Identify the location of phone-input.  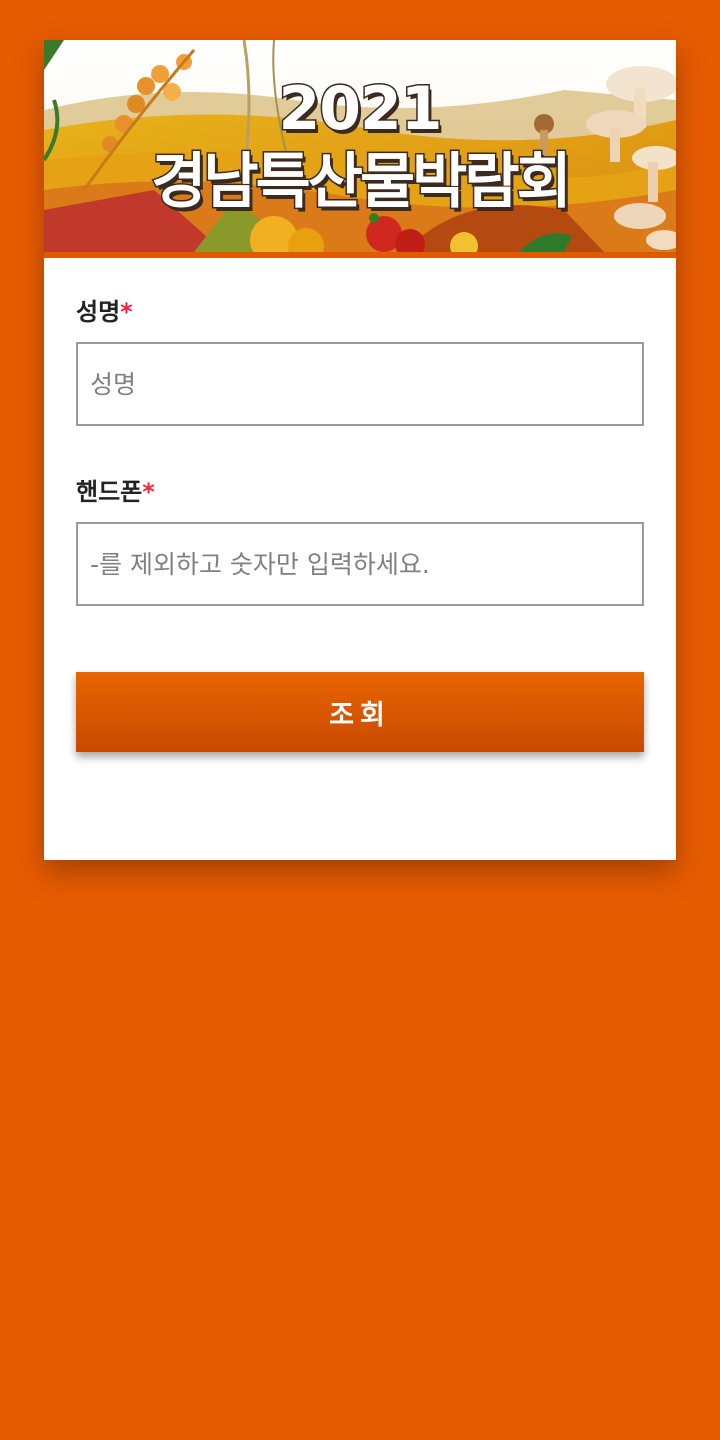
(360, 564).